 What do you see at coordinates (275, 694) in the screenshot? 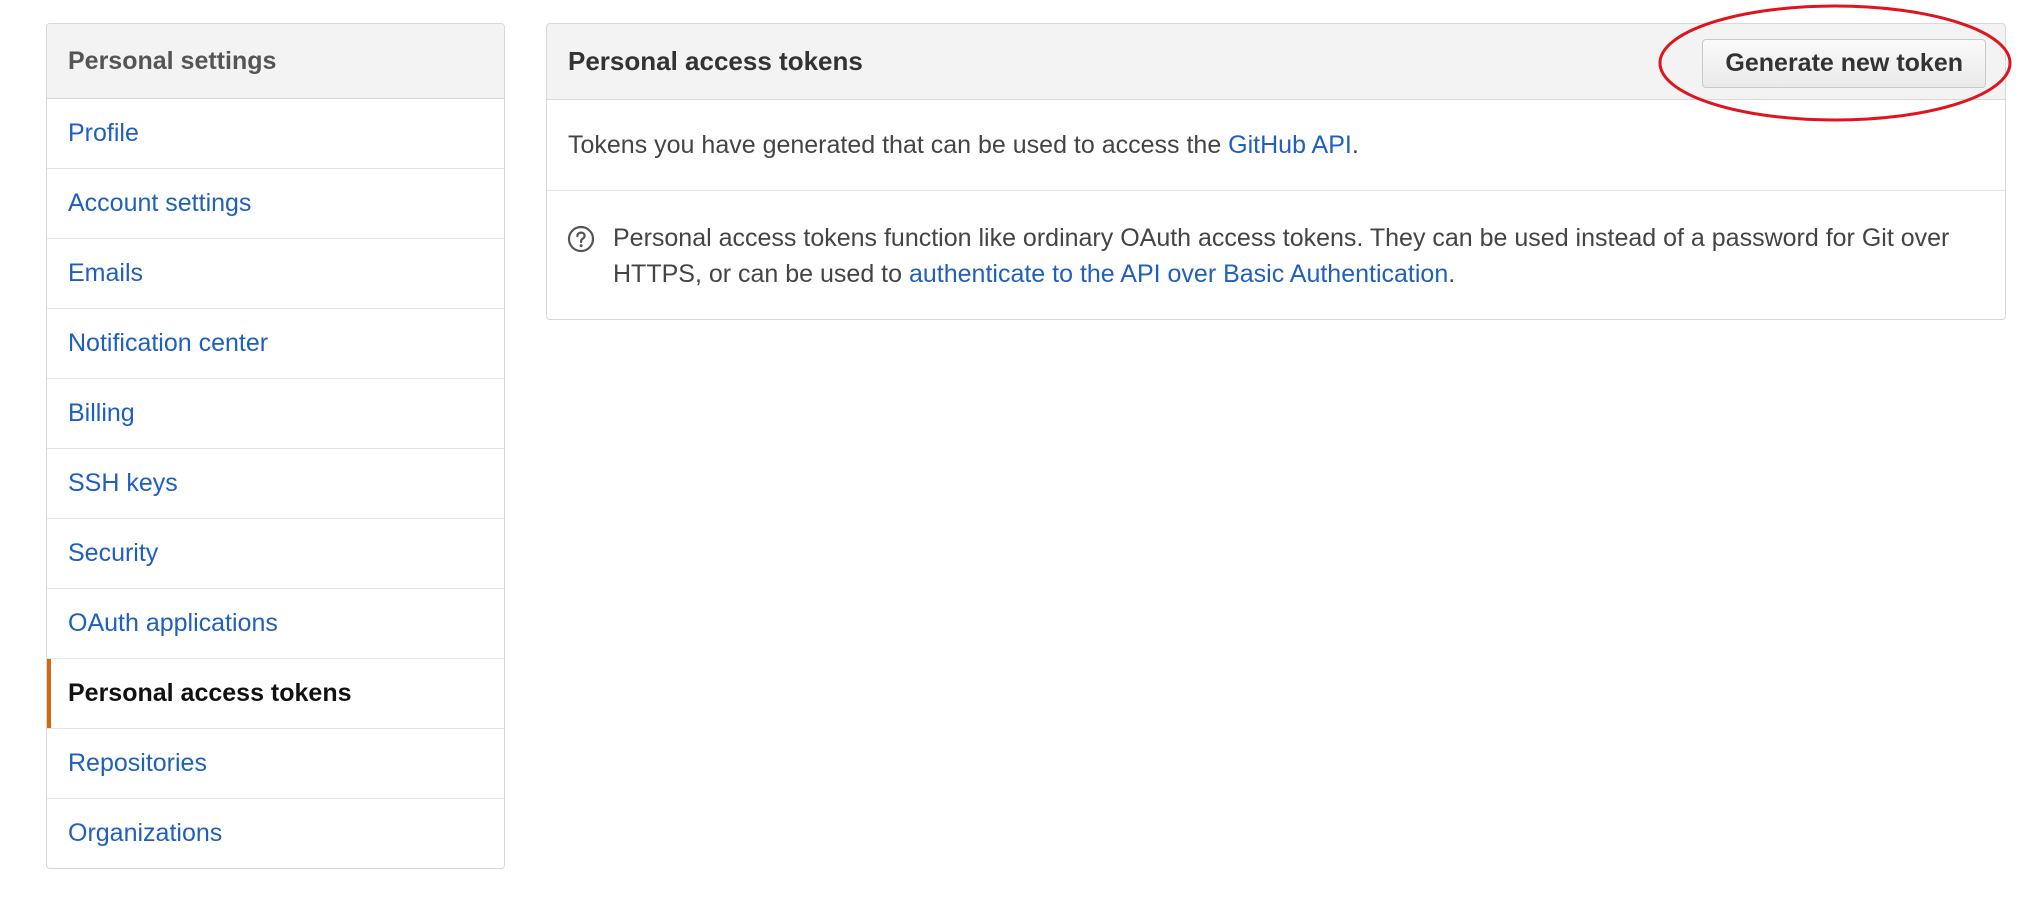
I see `sidebar-item-personal-access-tokens: Personal access tokens` at bounding box center [275, 694].